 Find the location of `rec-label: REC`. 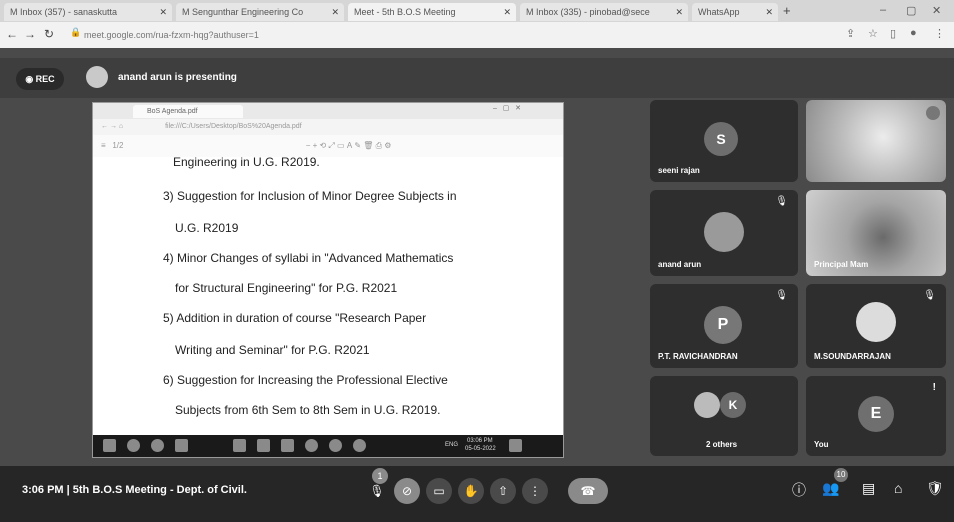

rec-label: REC is located at coordinates (45, 79).